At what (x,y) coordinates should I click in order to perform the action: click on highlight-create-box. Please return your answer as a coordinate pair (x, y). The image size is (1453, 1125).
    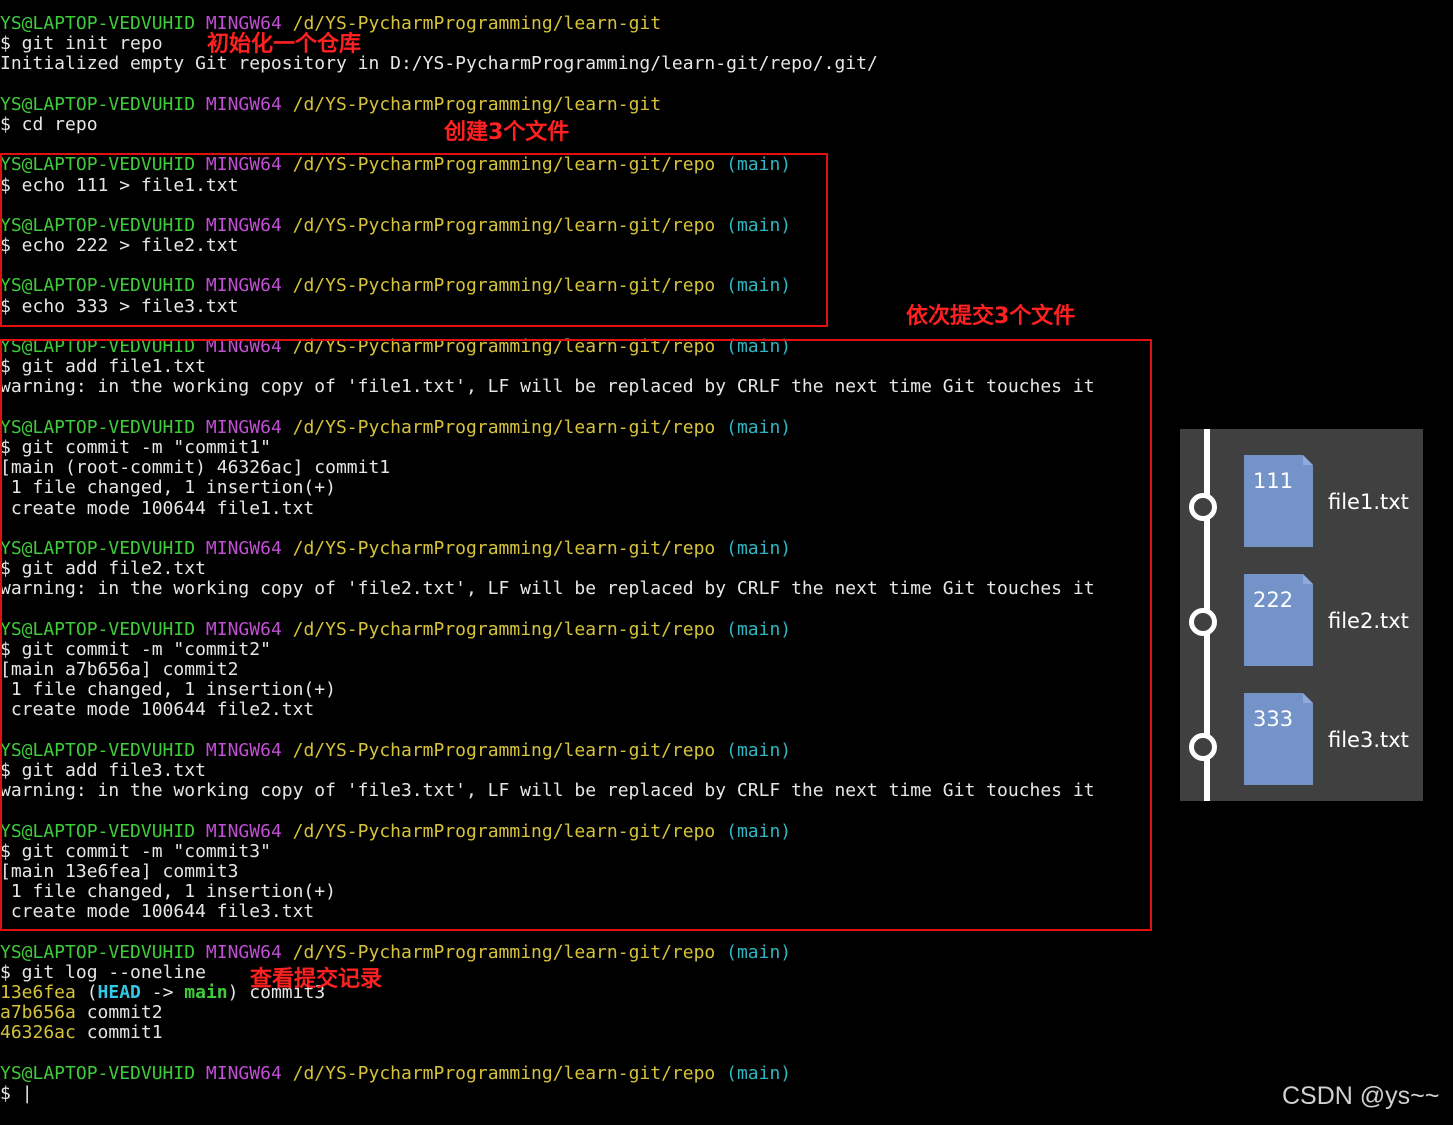
    Looking at the image, I should click on (414, 240).